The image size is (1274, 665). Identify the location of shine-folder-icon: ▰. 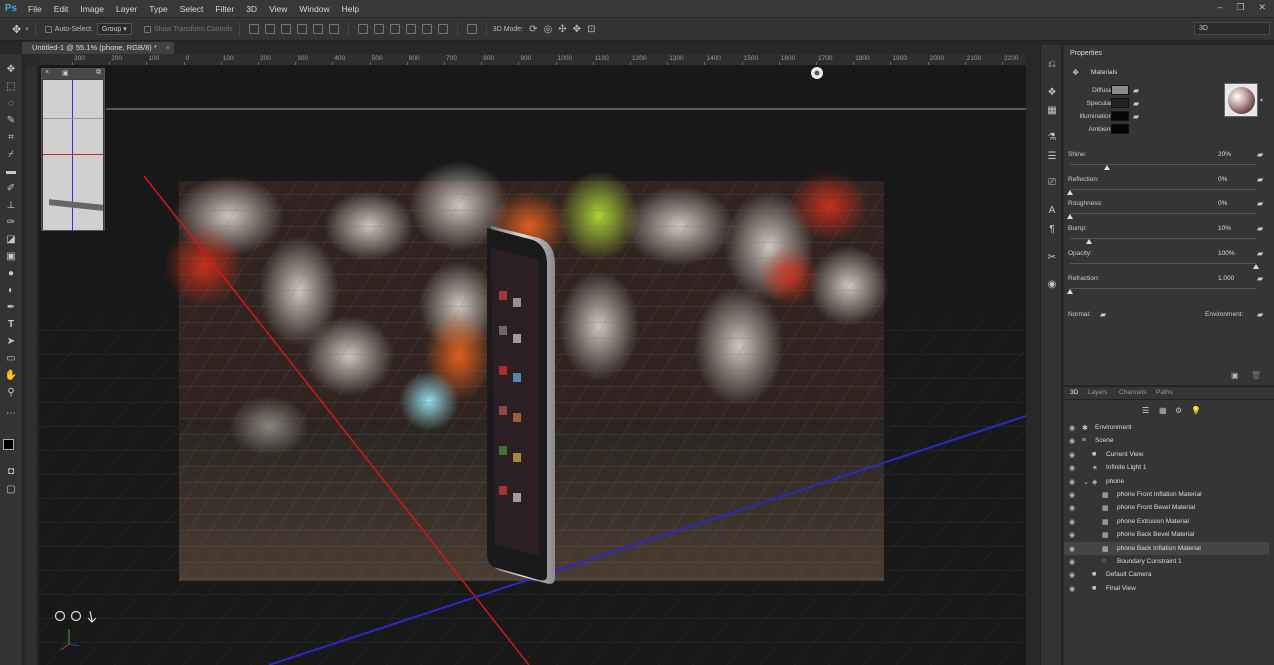
(1261, 155).